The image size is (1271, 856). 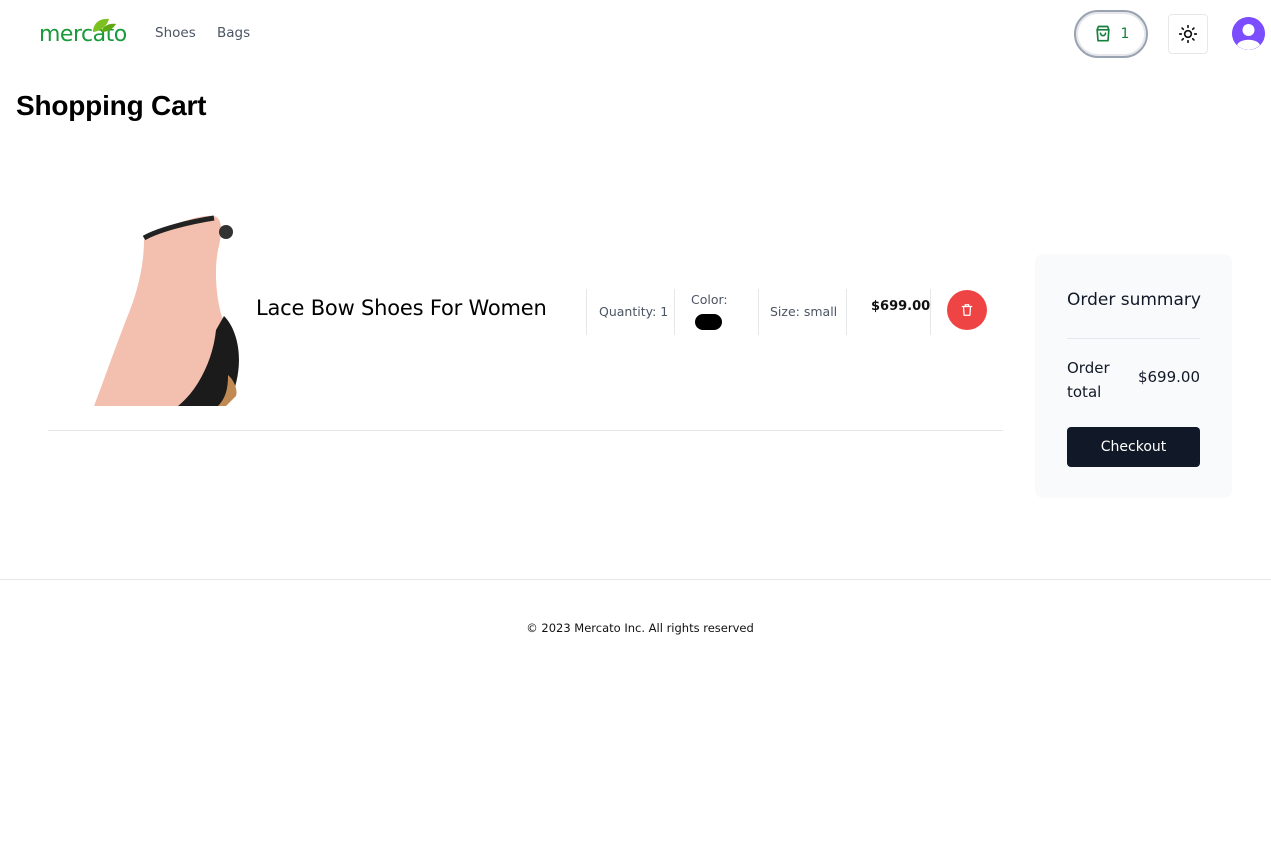 I want to click on sun-icon, so click(x=1188, y=34).